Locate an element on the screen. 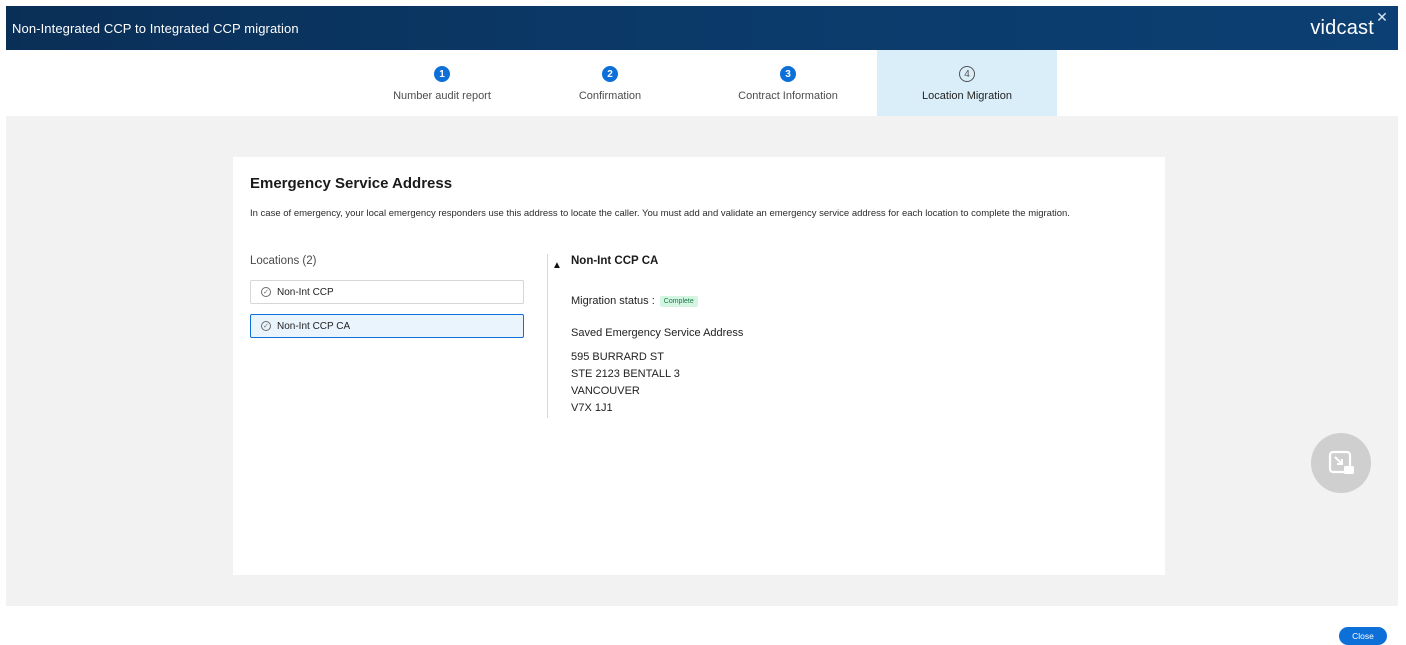  close-x-icon: ✕ is located at coordinates (1382, 17).